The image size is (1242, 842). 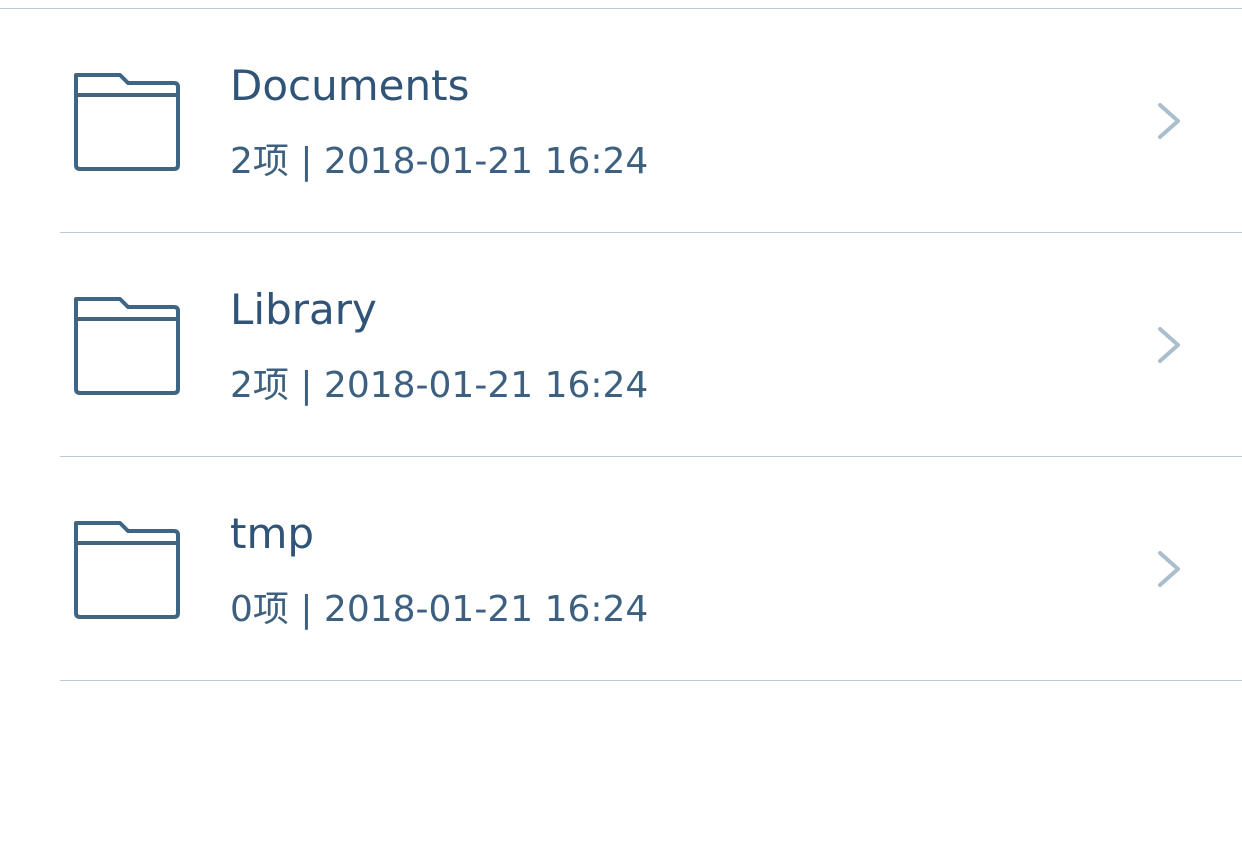 What do you see at coordinates (651, 680) in the screenshot?
I see `row-separator` at bounding box center [651, 680].